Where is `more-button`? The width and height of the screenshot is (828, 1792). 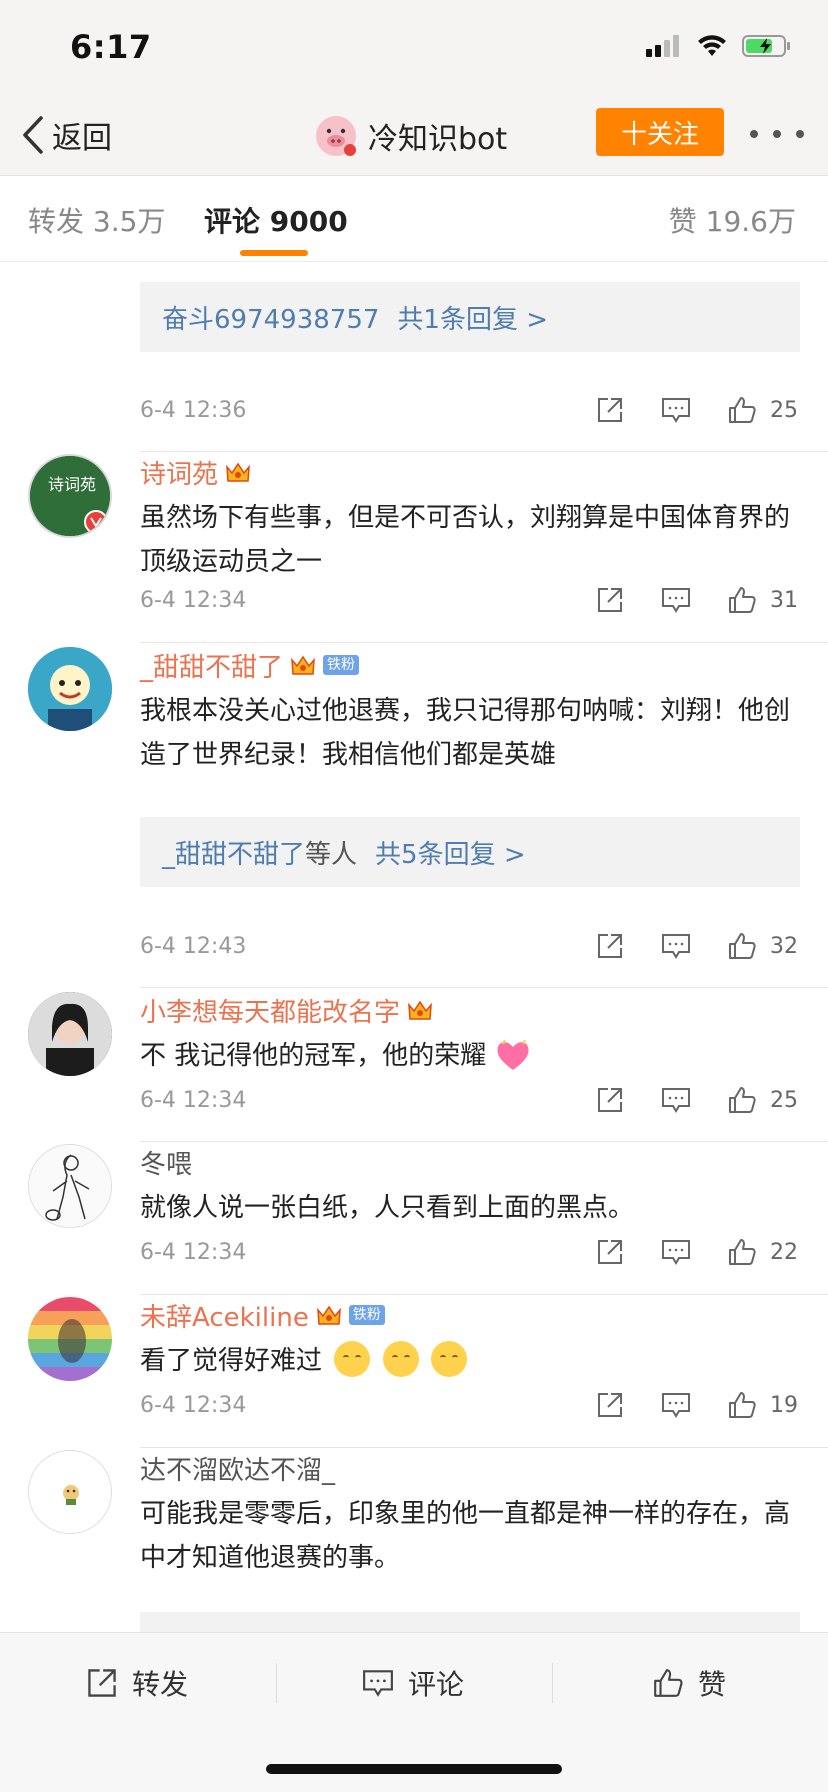
more-button is located at coordinates (777, 134).